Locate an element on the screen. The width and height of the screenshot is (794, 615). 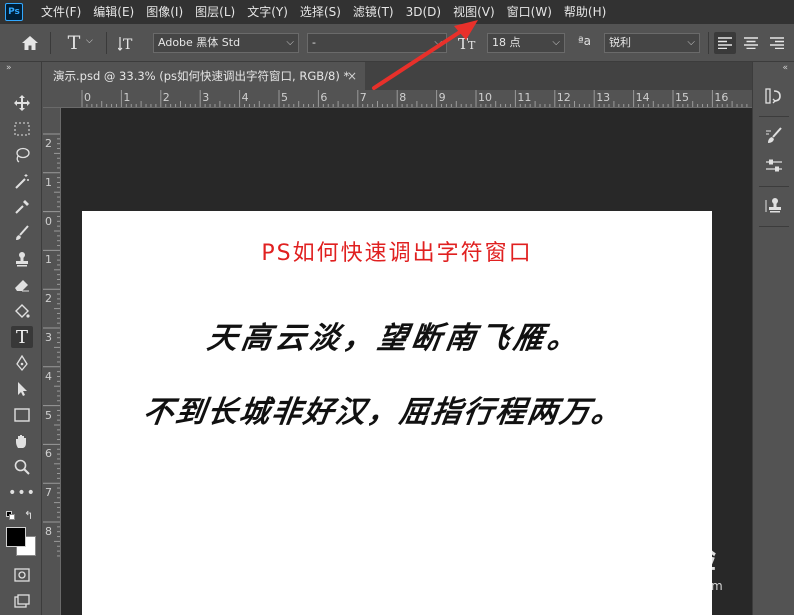
watermark: Bai经验 jingyan.baidu.com is located at coordinates (678, 570).